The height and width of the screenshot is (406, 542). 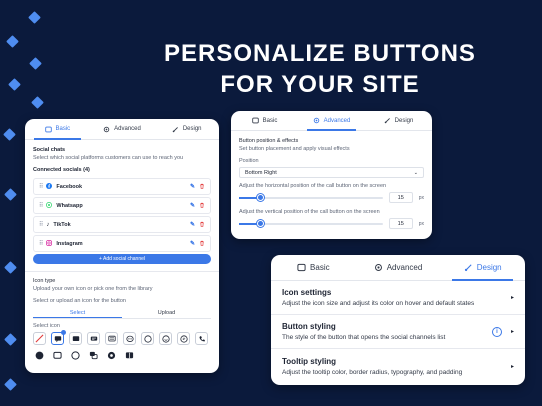 What do you see at coordinates (69, 186) in the screenshot?
I see `social-name: Facebook` at bounding box center [69, 186].